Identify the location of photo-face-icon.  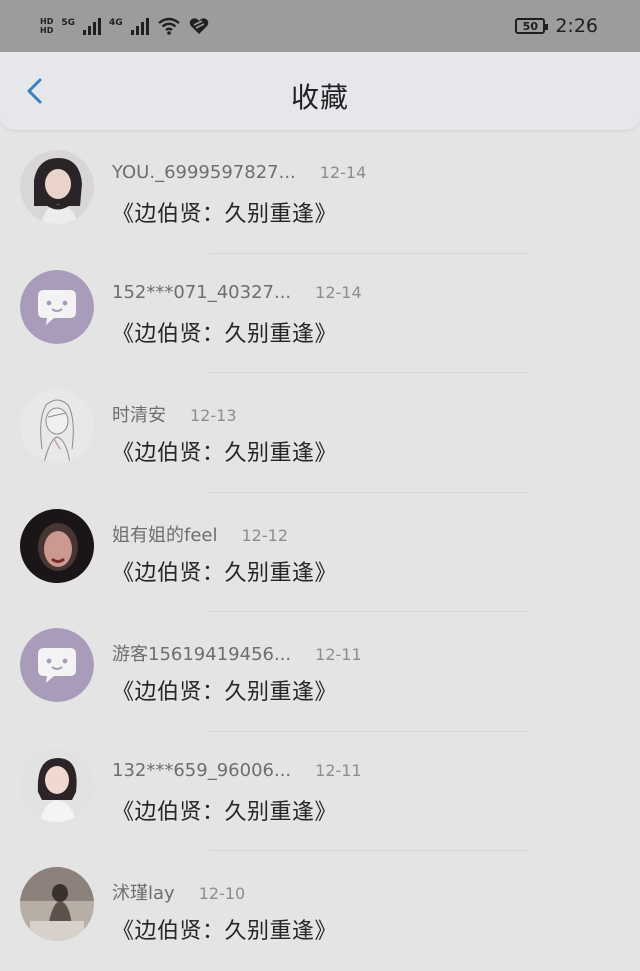
(57, 545).